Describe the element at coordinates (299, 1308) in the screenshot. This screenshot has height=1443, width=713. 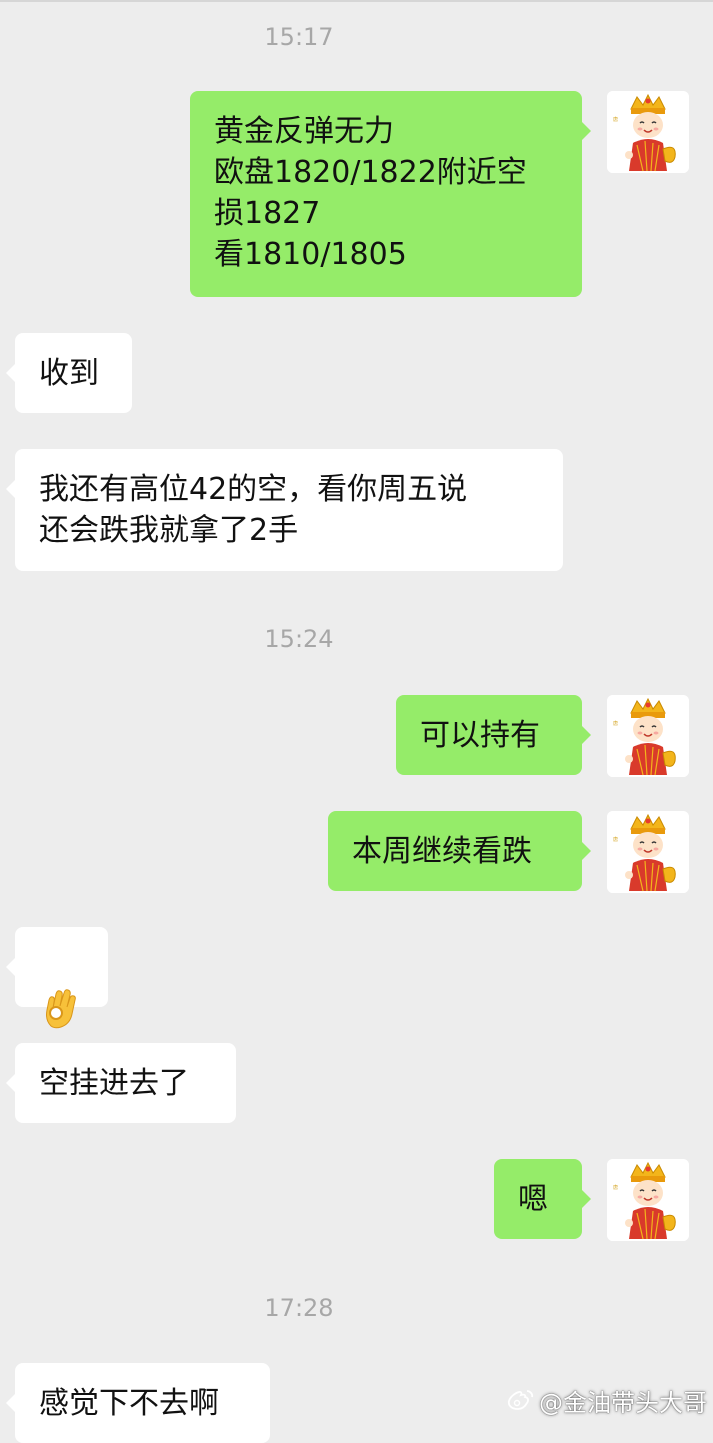
I see `timestamp: 17:28` at that location.